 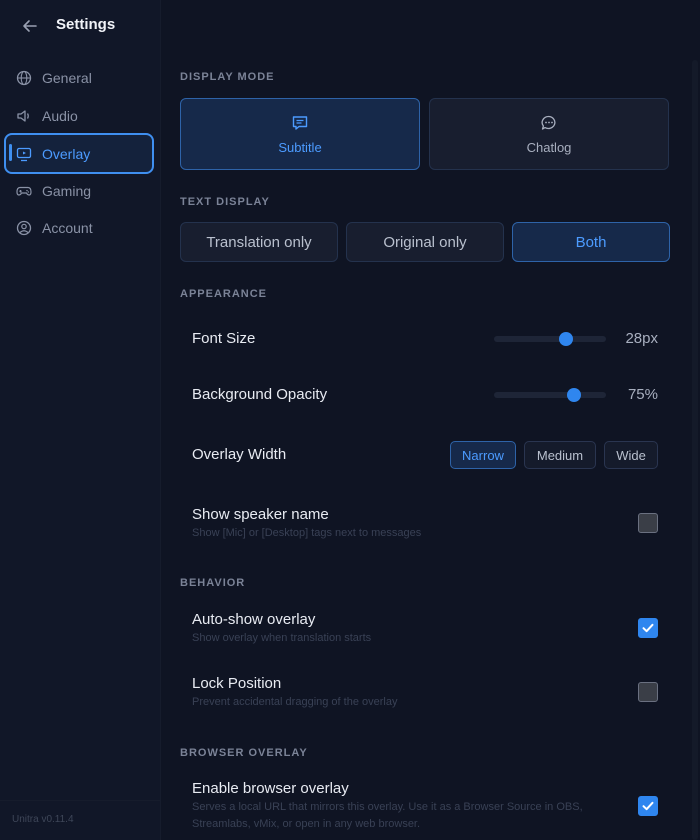 What do you see at coordinates (213, 583) in the screenshot?
I see `section-label-behavior: BEHAVIOR` at bounding box center [213, 583].